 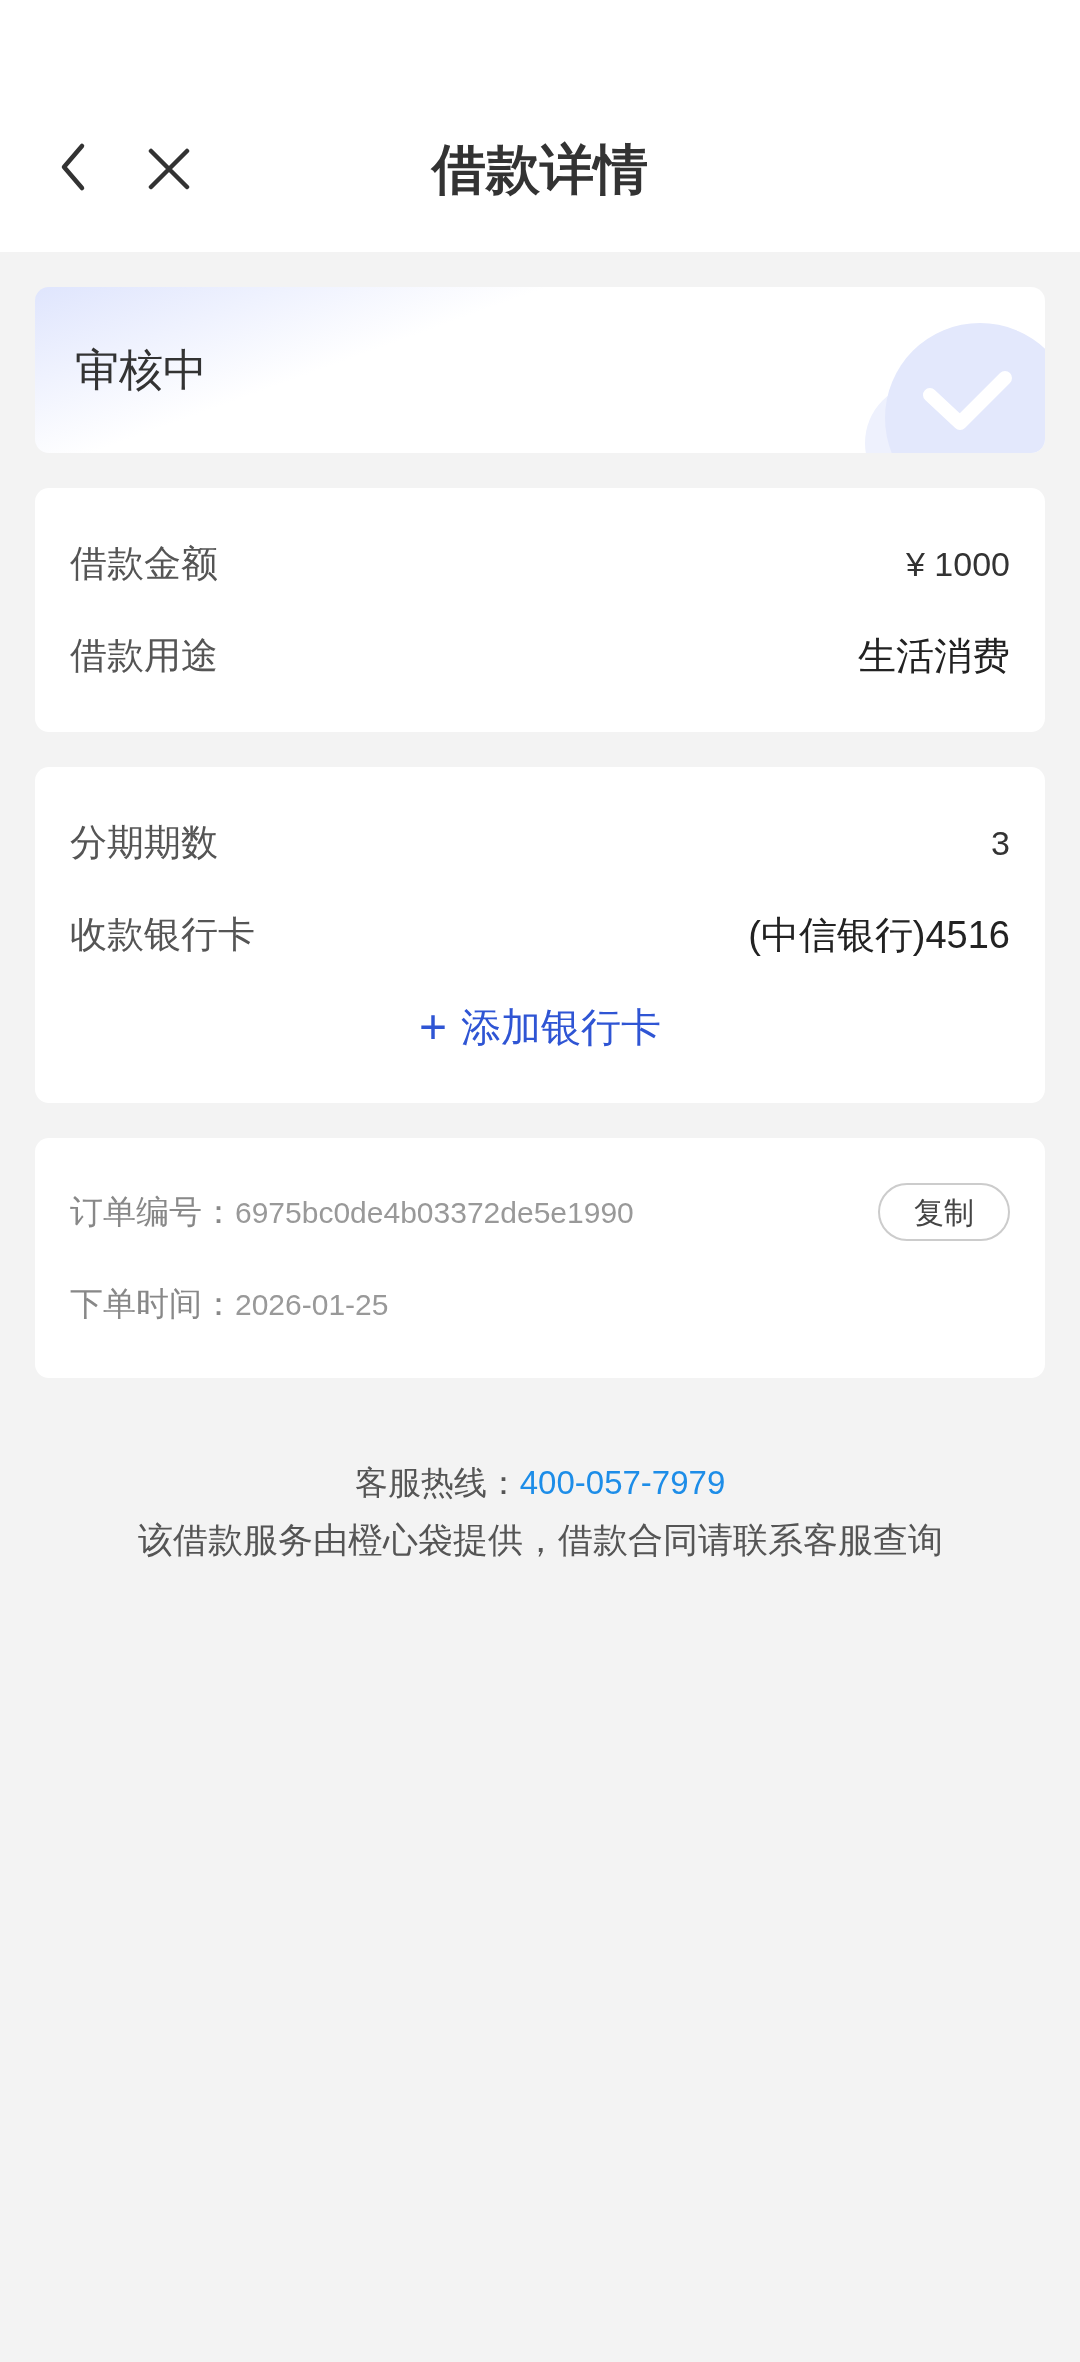 What do you see at coordinates (312, 1304) in the screenshot?
I see `field-value: 2026-01-25` at bounding box center [312, 1304].